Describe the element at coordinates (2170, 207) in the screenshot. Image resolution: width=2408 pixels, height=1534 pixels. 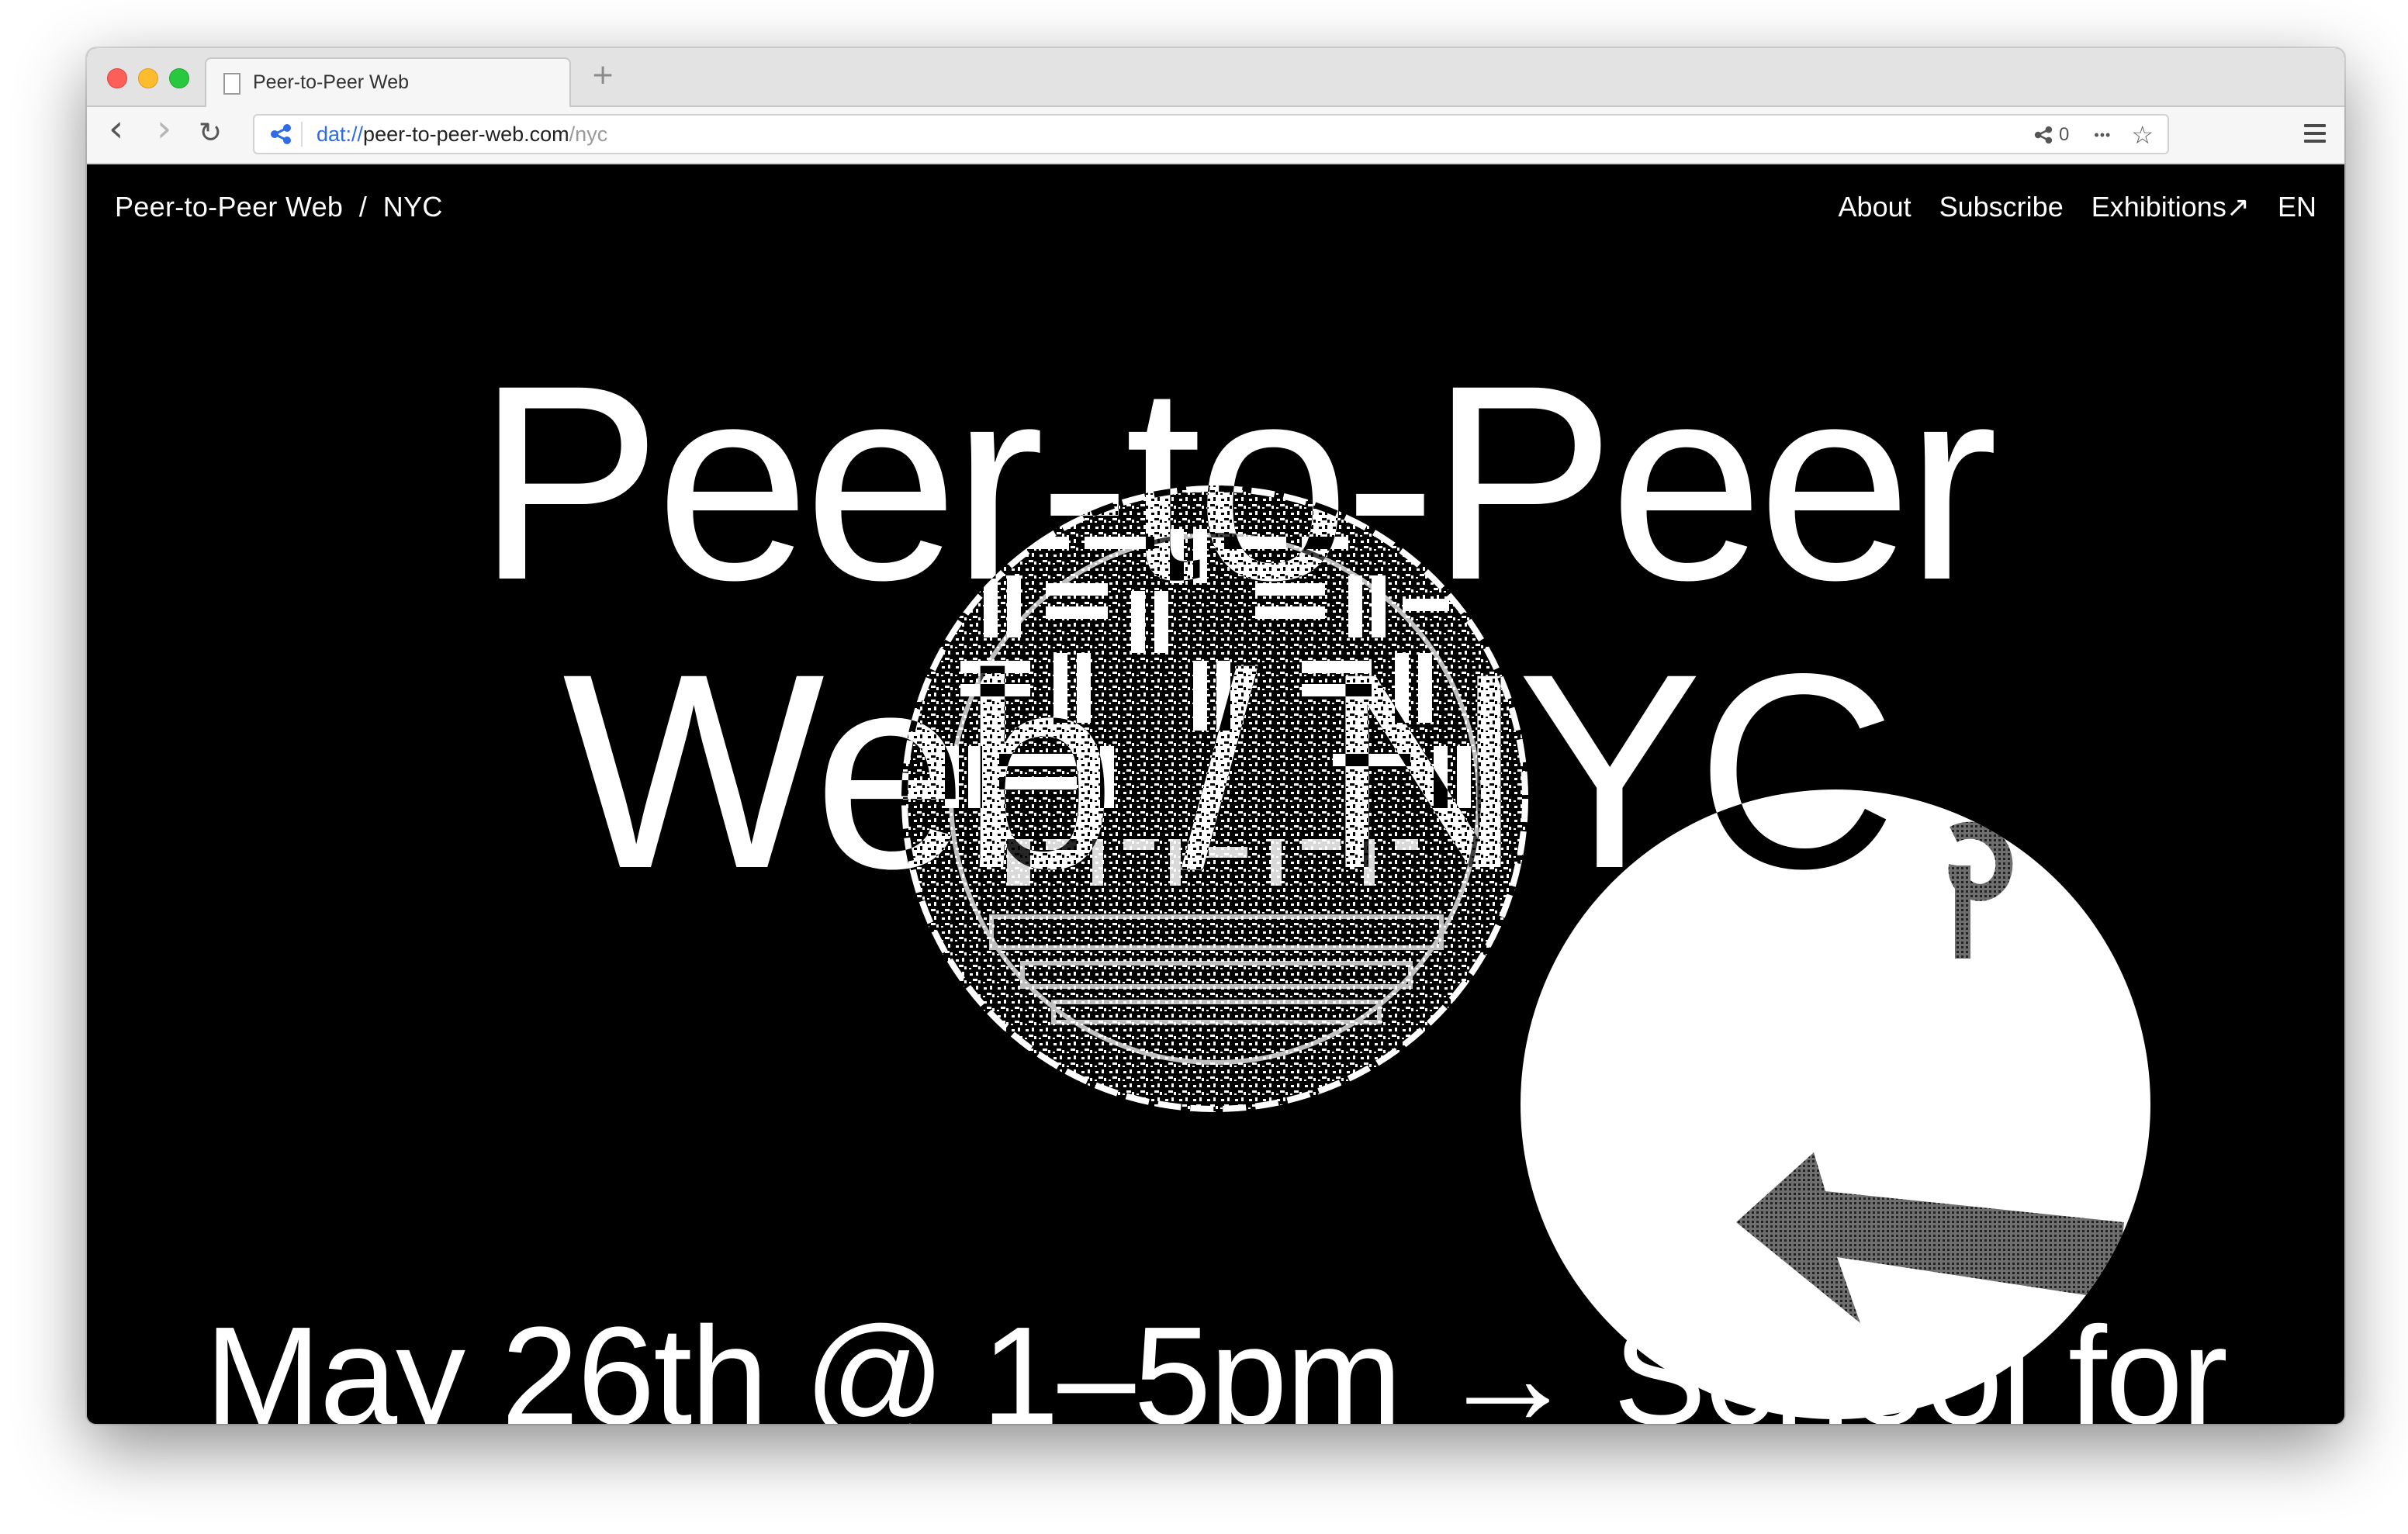
I see `nav-exhibitions-link: Exhibitions↗` at that location.